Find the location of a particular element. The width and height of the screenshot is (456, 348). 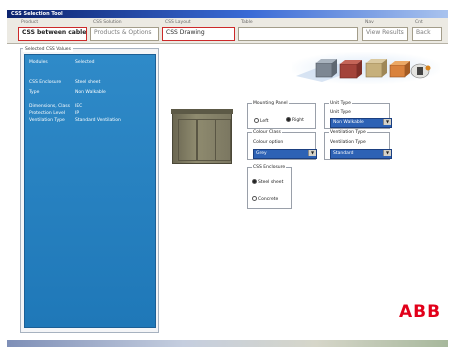

radio-label: Steel sheet is located at coordinates (271, 182).